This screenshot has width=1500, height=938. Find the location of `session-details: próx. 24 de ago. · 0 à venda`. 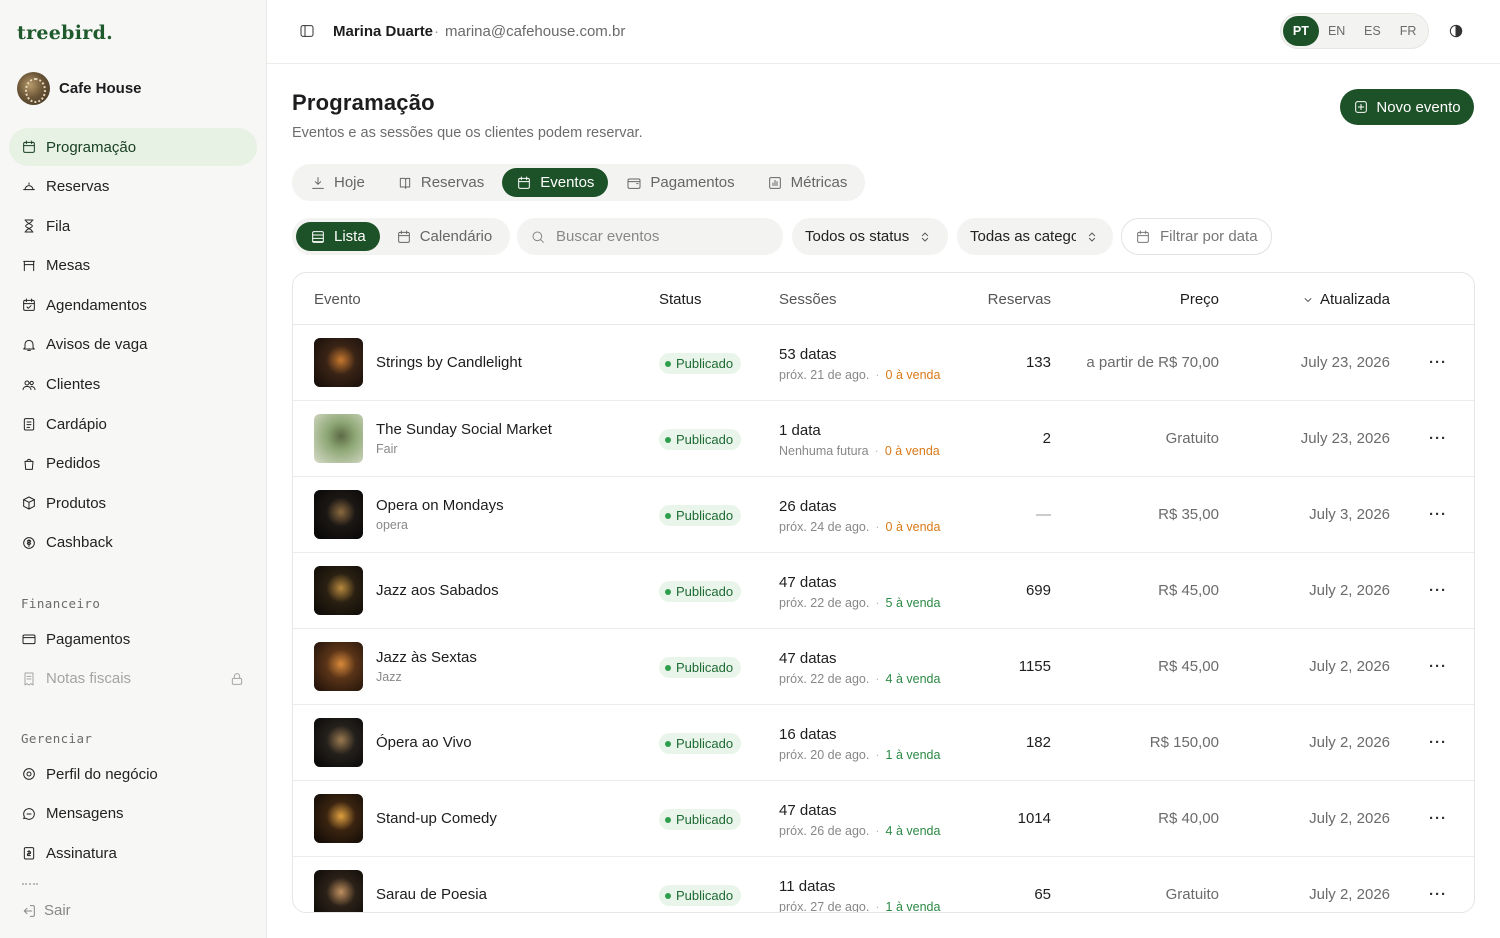

session-details: próx. 24 de ago. · 0 à venda is located at coordinates (859, 527).